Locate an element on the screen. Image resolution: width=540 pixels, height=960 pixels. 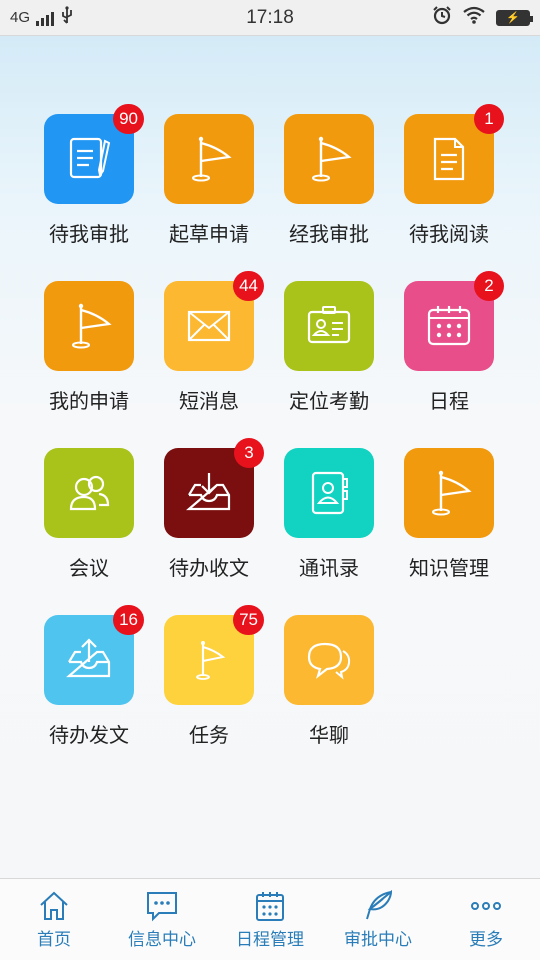
nav-schedule-management: 日程管理 is located at coordinates (270, 919).